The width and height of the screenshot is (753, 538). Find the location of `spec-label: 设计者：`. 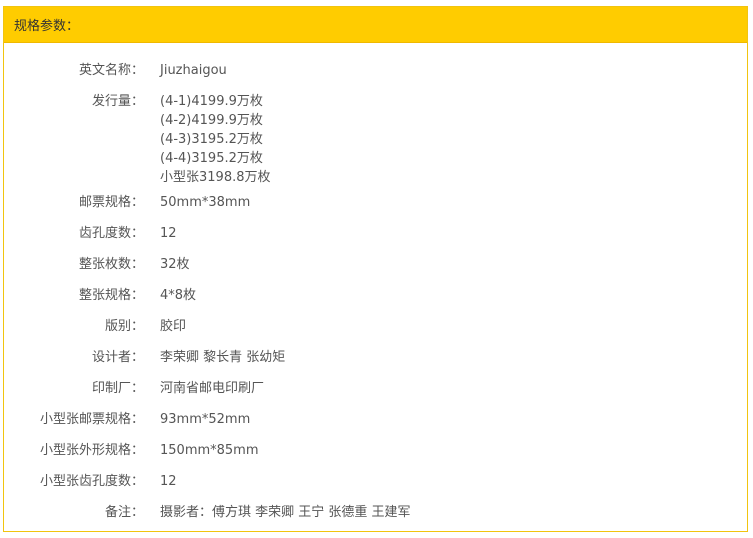

spec-label: 设计者： is located at coordinates (117, 357).